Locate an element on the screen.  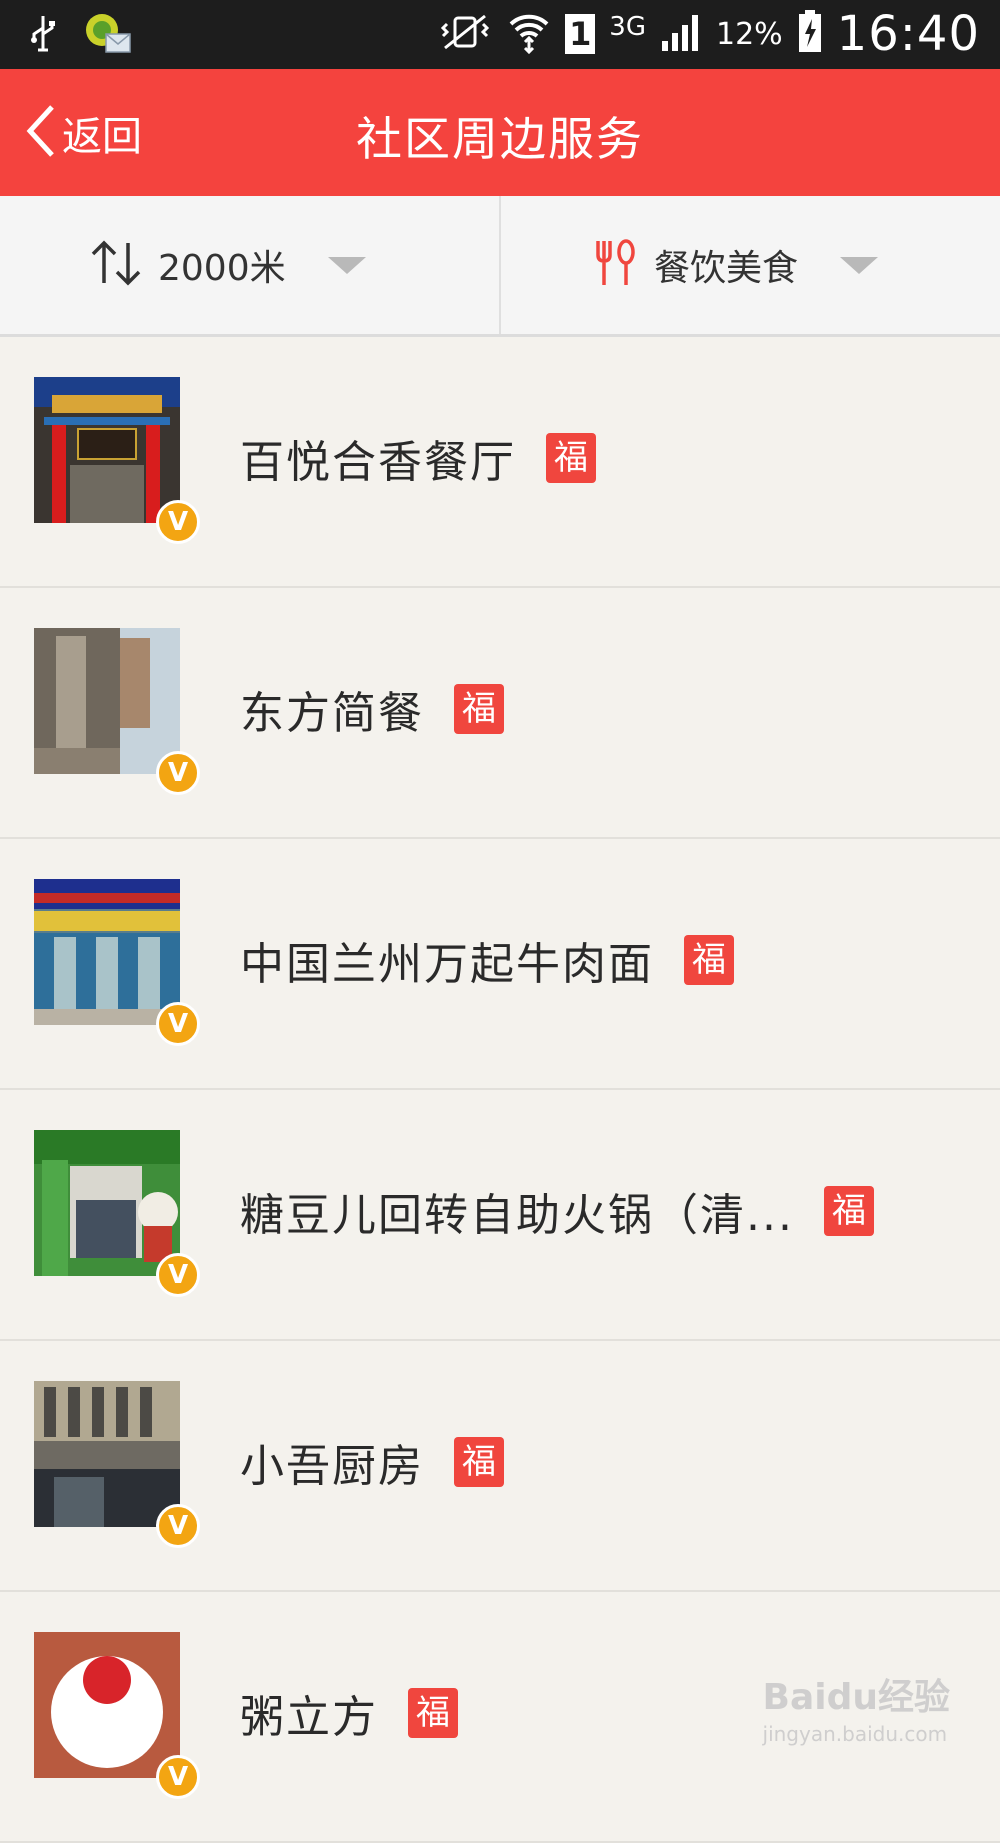
category-filter: 餐饮美食 is located at coordinates (736, 265).